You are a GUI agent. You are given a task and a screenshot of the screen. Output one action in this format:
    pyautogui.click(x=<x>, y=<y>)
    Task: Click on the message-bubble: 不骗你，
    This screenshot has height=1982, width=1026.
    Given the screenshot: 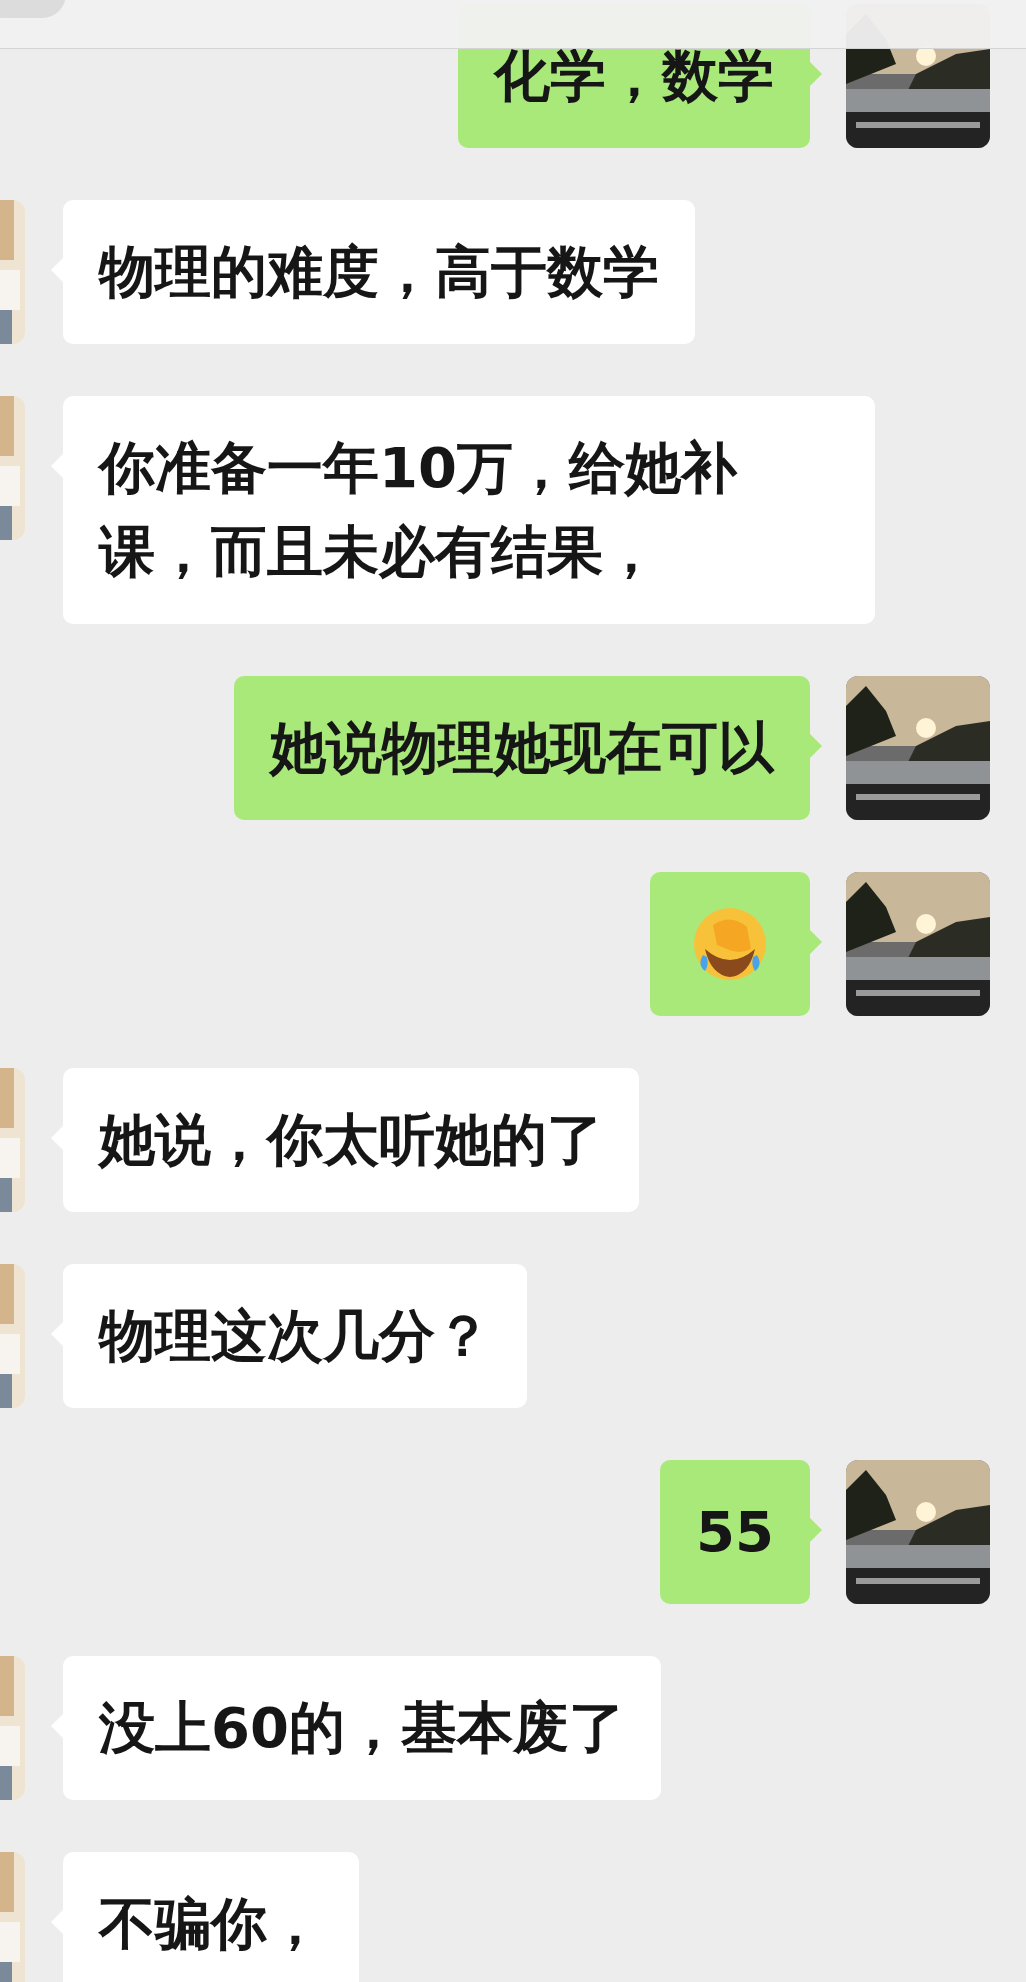 What is the action you would take?
    pyautogui.click(x=211, y=1917)
    